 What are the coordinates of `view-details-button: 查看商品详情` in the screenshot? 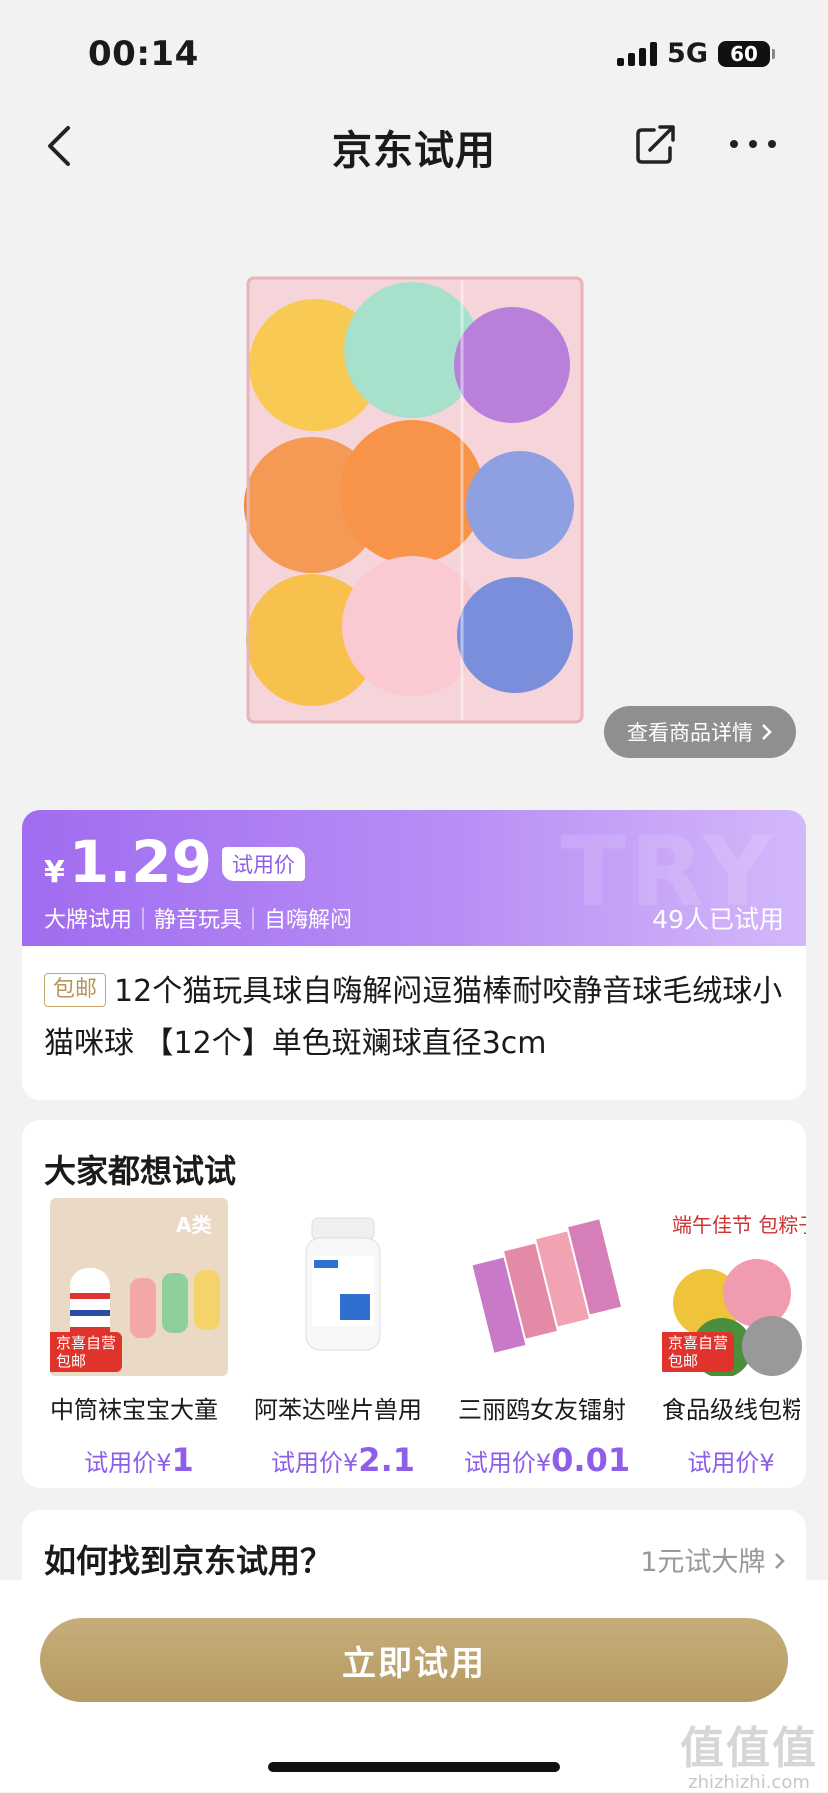 It's located at (700, 732).